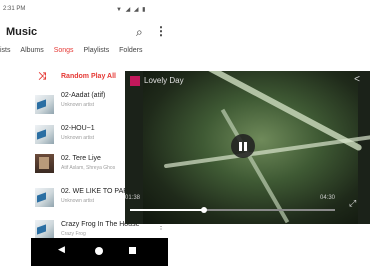 This screenshot has height=266, width=386. I want to click on seek-bar-handle, so click(203, 210).